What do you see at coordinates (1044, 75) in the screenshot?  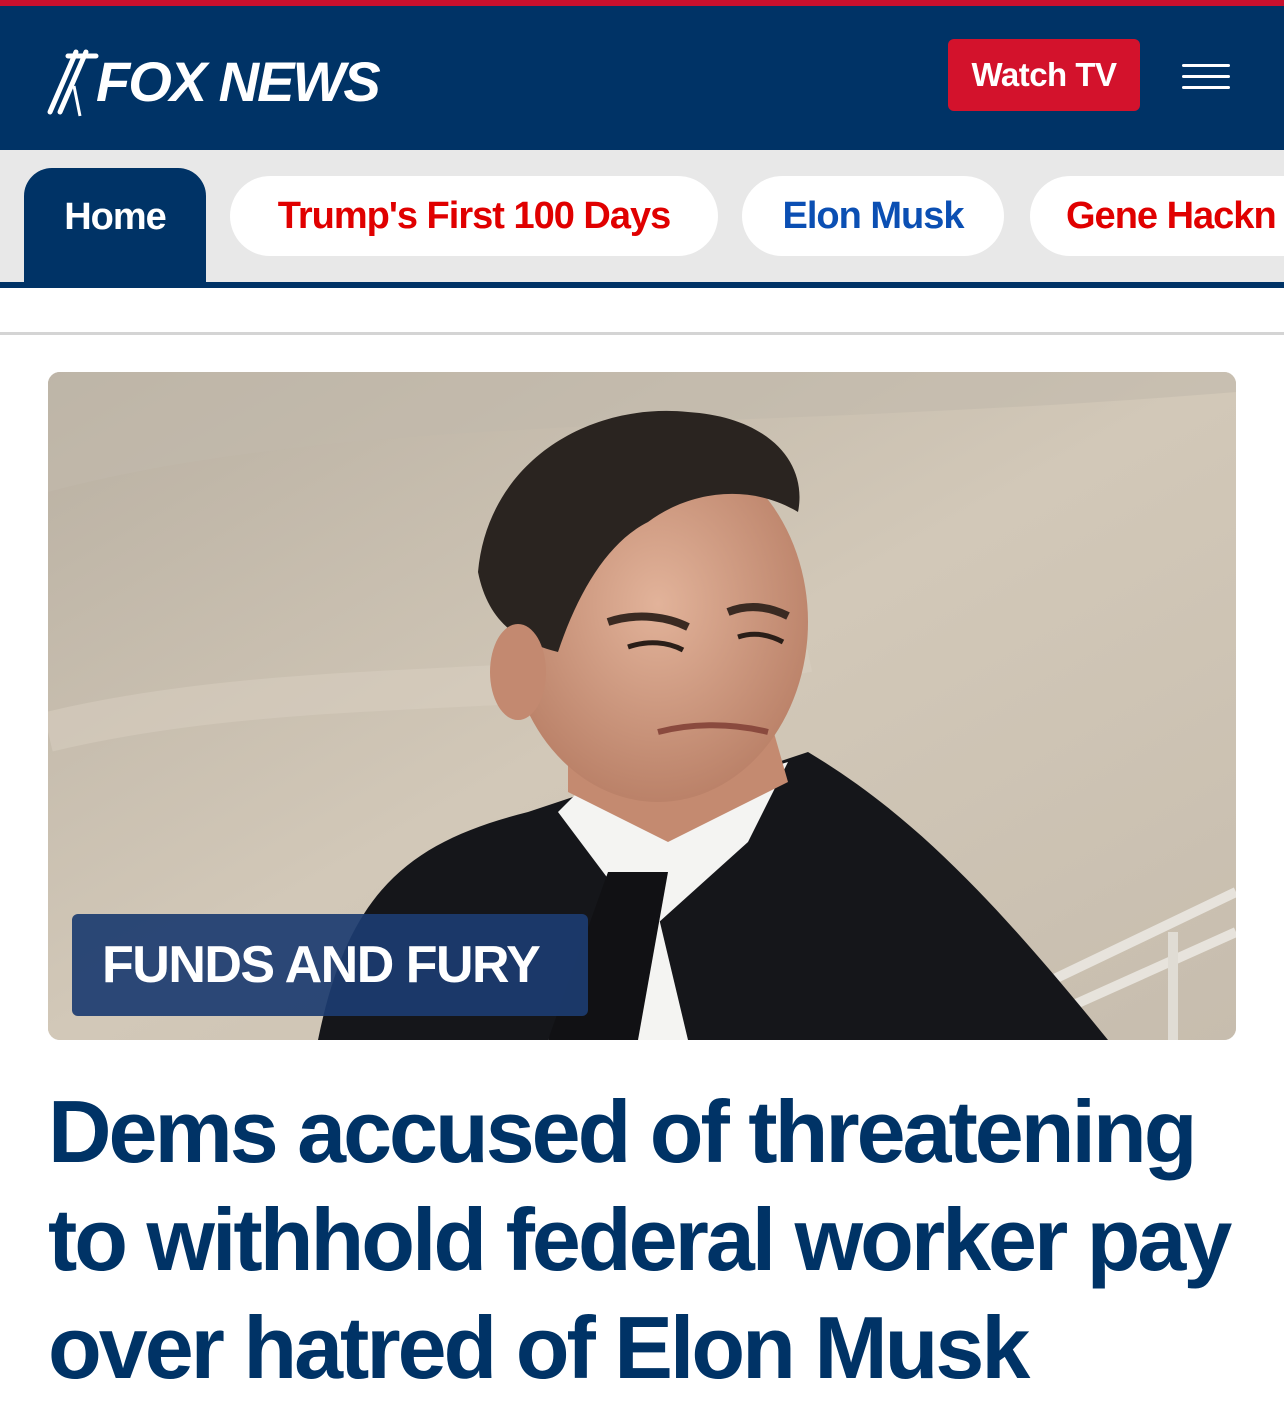 I see `watch-tv-button: Watch TV` at bounding box center [1044, 75].